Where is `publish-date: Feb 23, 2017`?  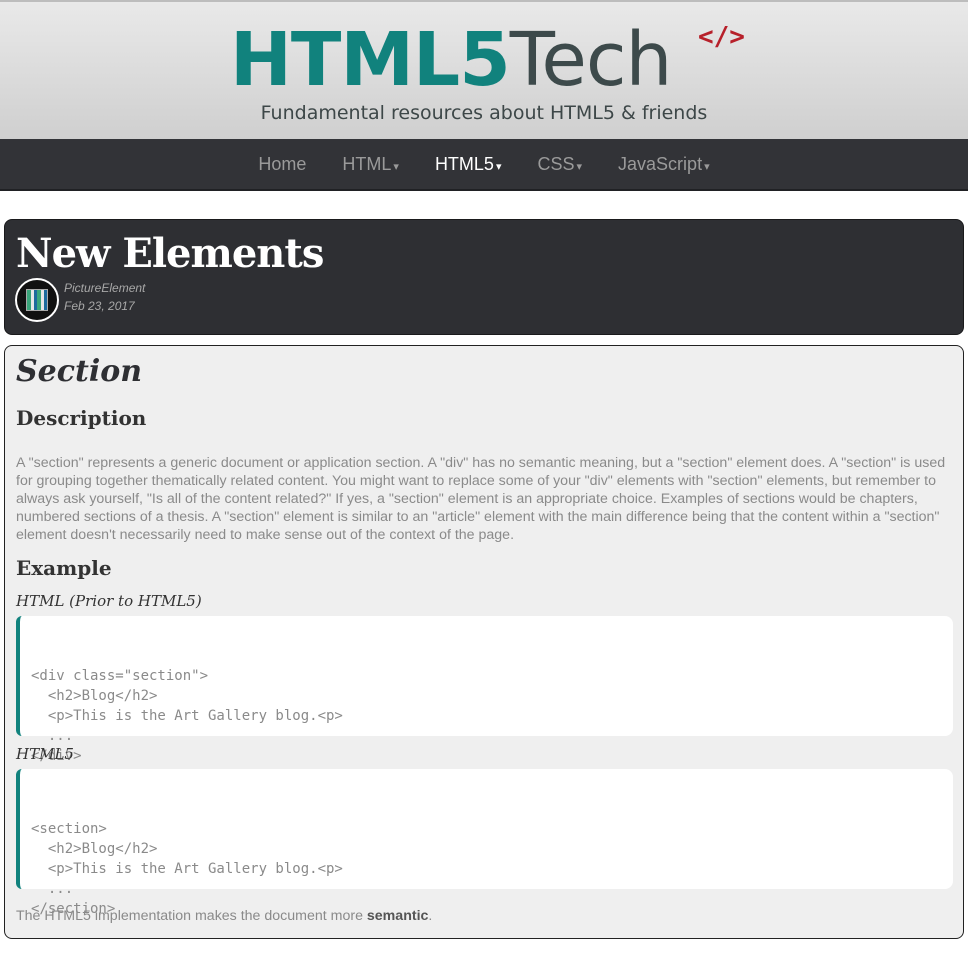
publish-date: Feb 23, 2017 is located at coordinates (99, 306).